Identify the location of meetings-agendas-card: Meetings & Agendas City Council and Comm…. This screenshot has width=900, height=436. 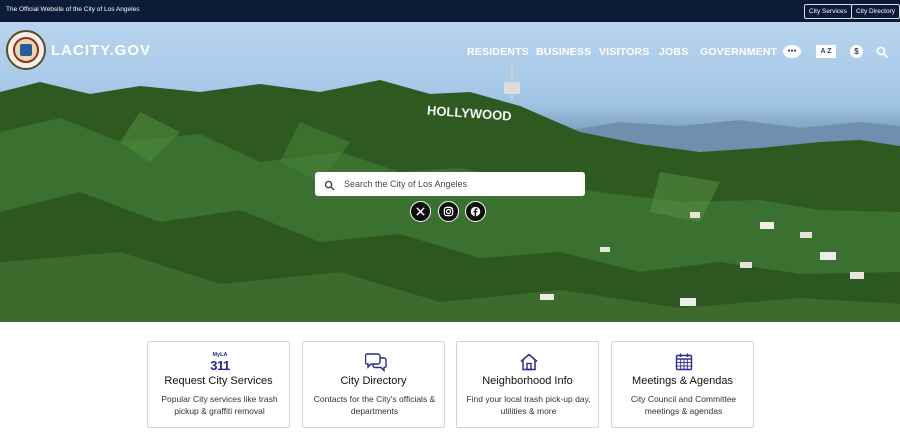
(682, 384).